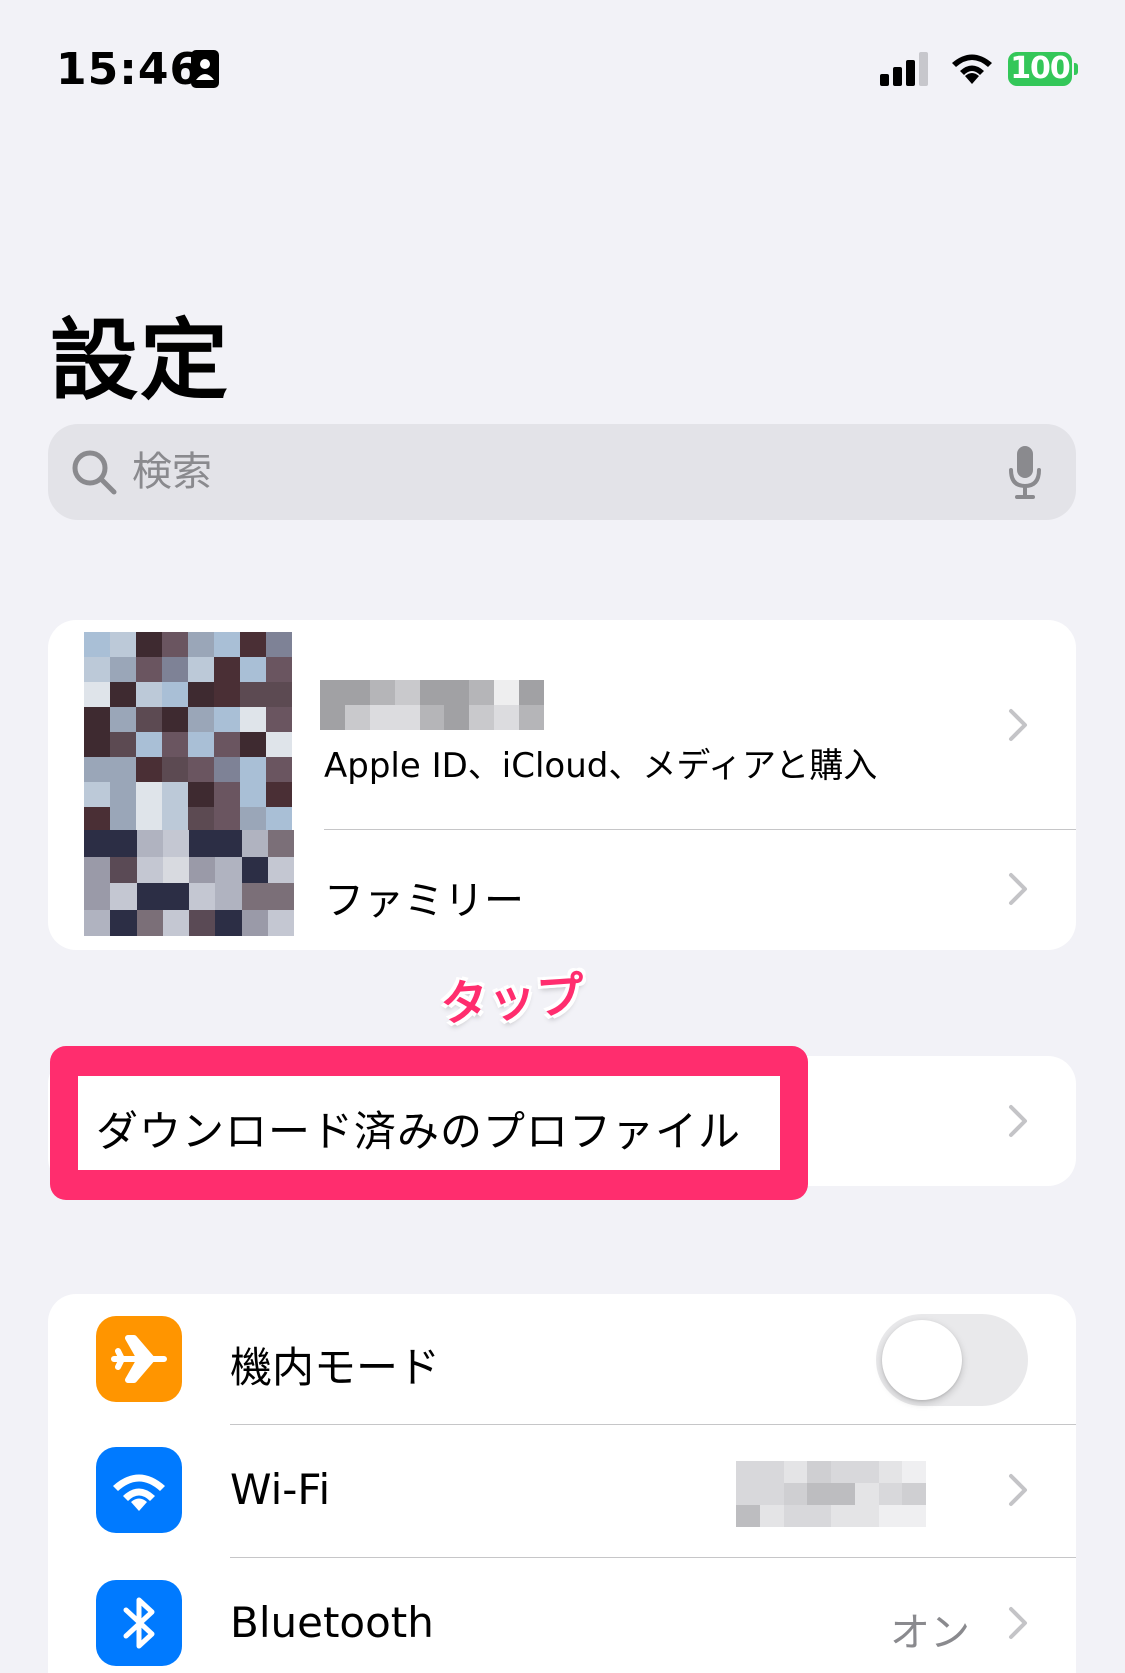 This screenshot has height=1673, width=1125. What do you see at coordinates (562, 726) in the screenshot?
I see `apple-id-row: Apple ID、iCloud、メディアと購入` at bounding box center [562, 726].